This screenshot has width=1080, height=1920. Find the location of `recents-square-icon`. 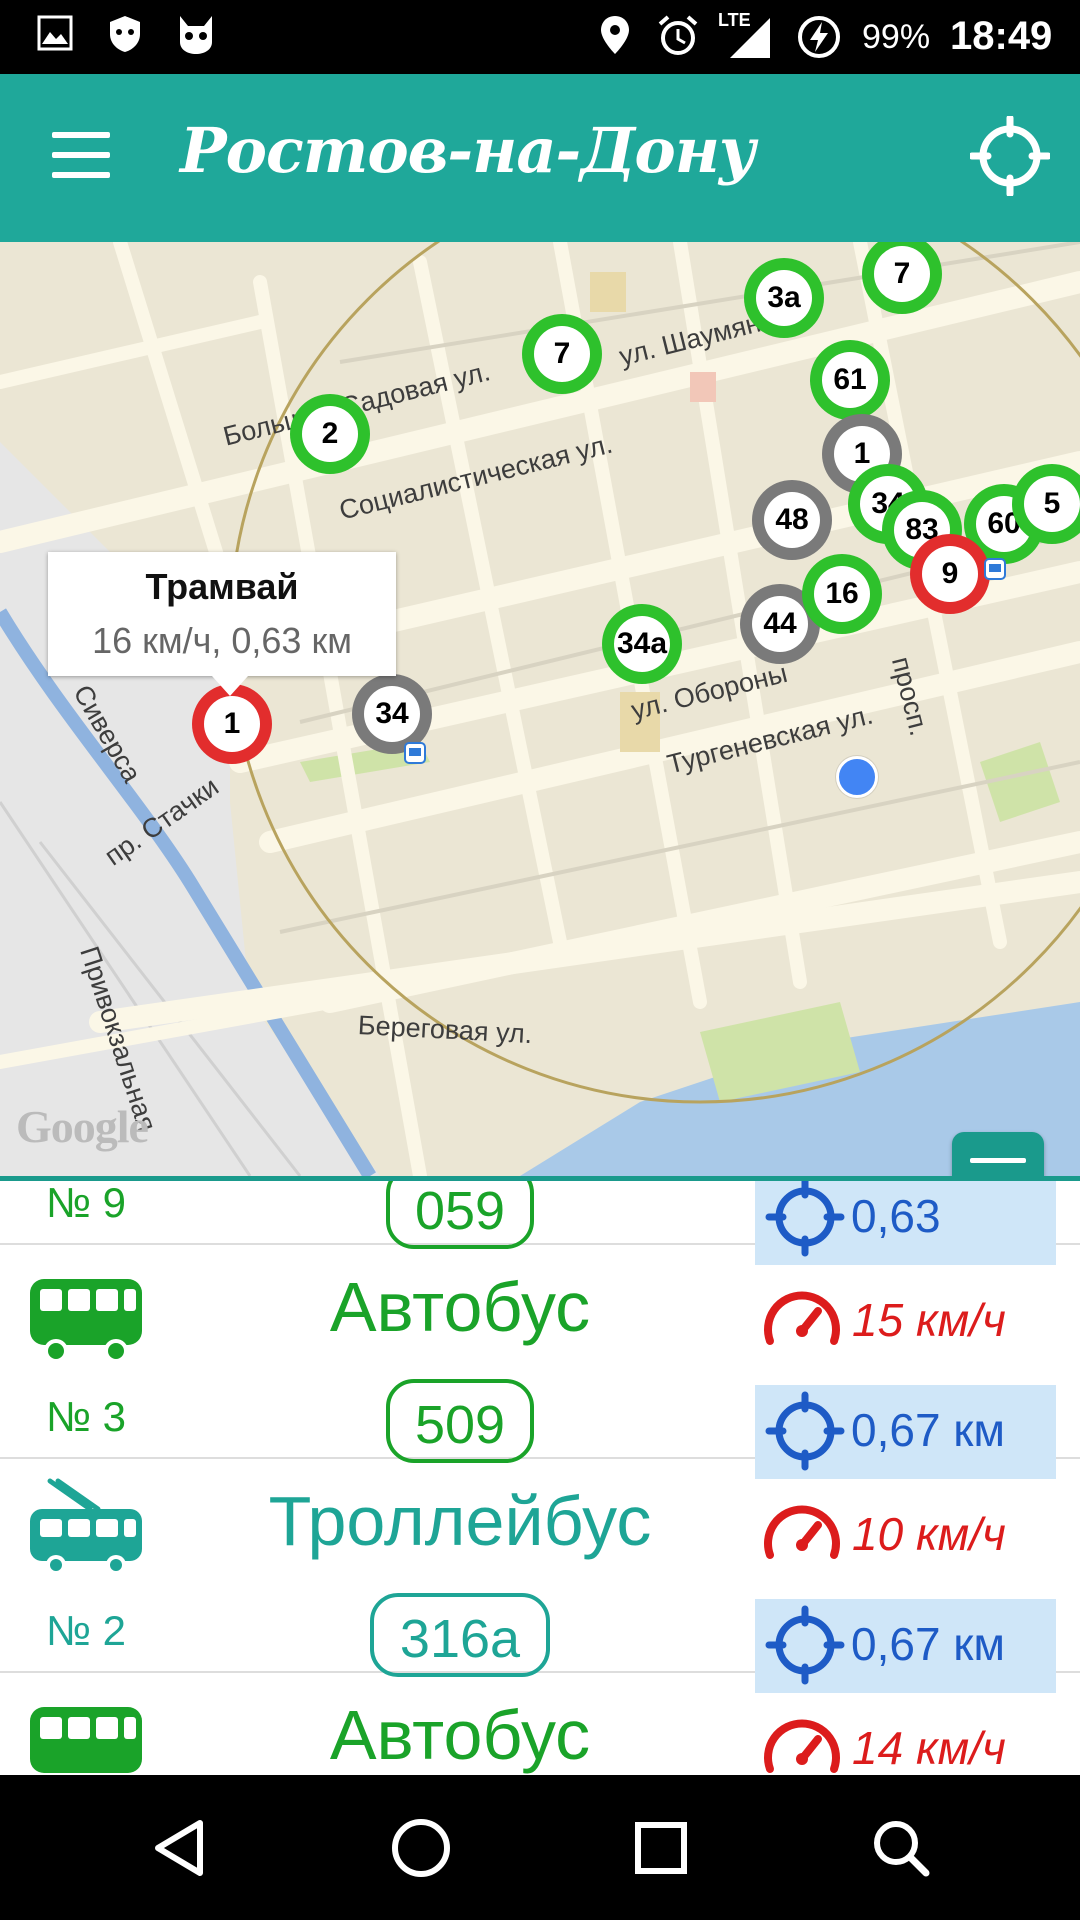

recents-square-icon is located at coordinates (661, 1848).